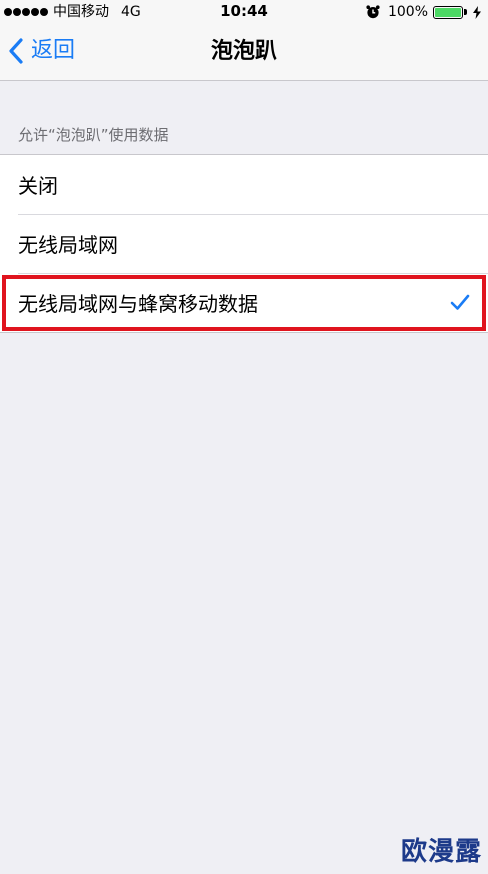 The image size is (488, 874). I want to click on checkmark-icon, so click(460, 302).